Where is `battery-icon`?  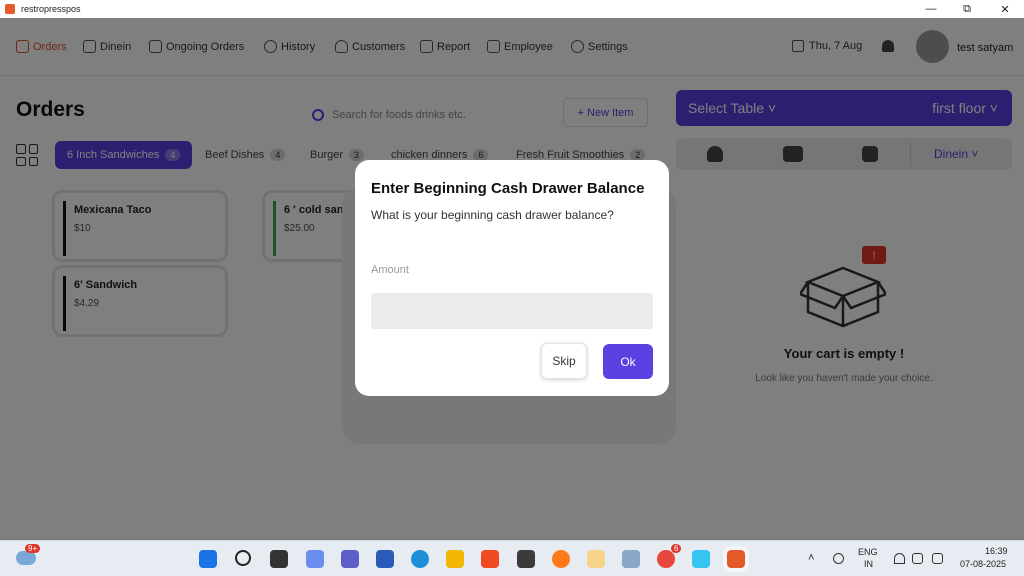
battery-icon is located at coordinates (937, 558).